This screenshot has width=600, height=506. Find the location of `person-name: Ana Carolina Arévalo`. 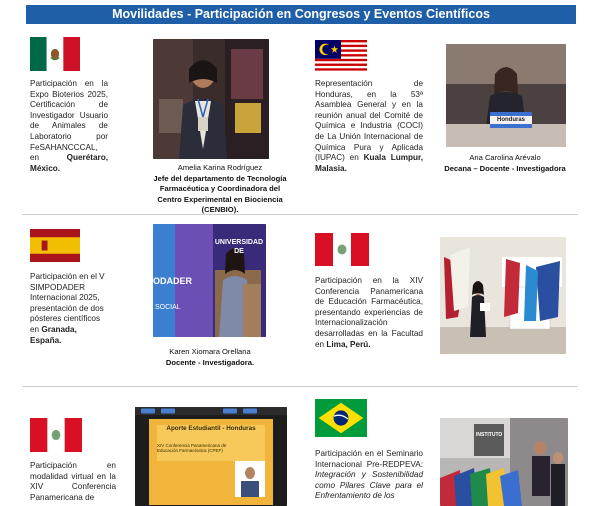

person-name: Ana Carolina Arévalo is located at coordinates (505, 157).